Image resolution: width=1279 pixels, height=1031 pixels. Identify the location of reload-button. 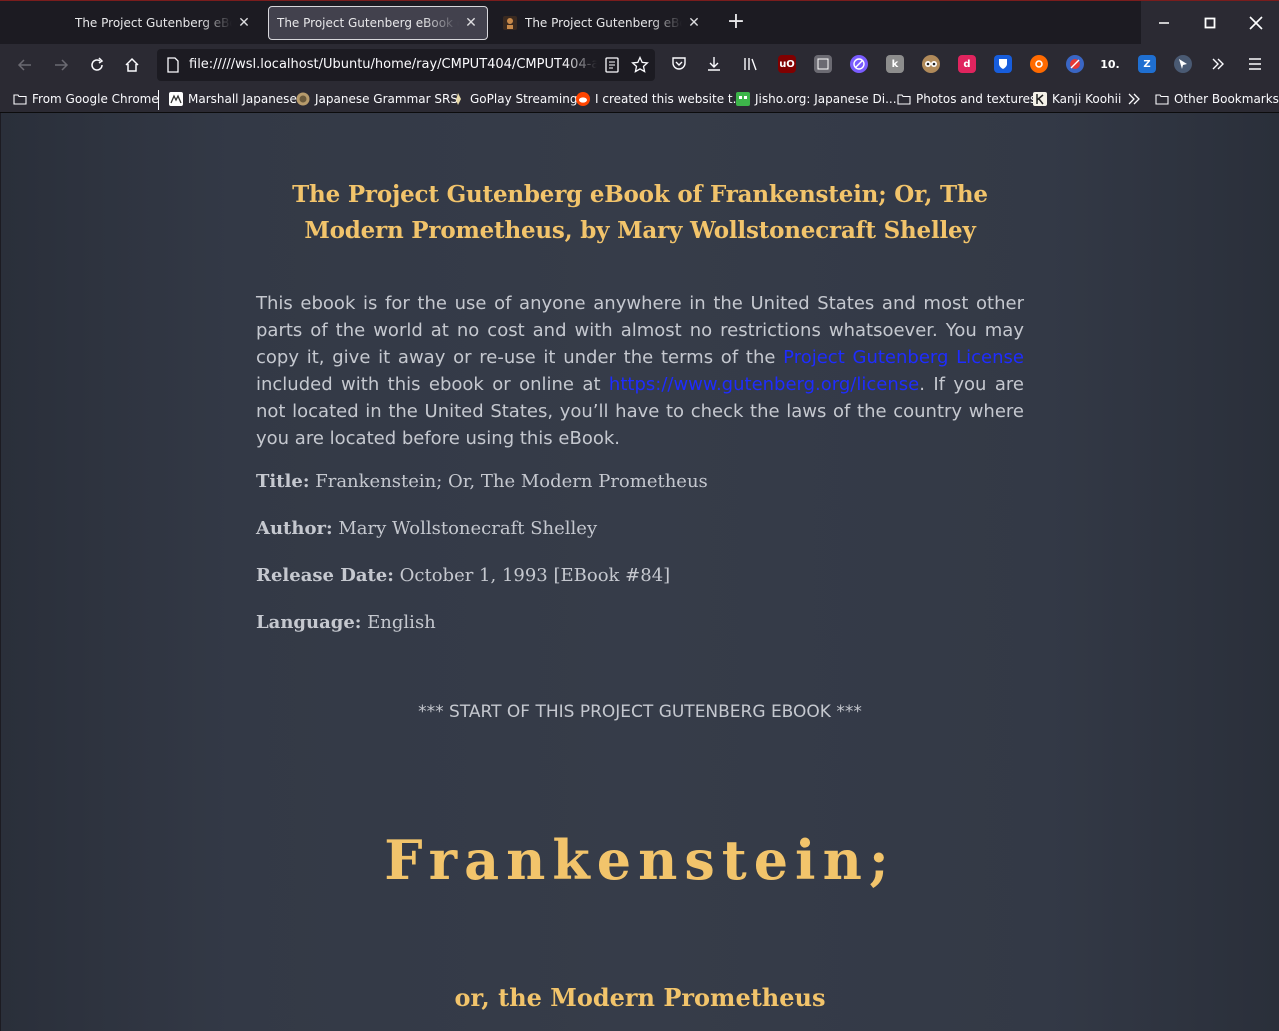
(97, 65).